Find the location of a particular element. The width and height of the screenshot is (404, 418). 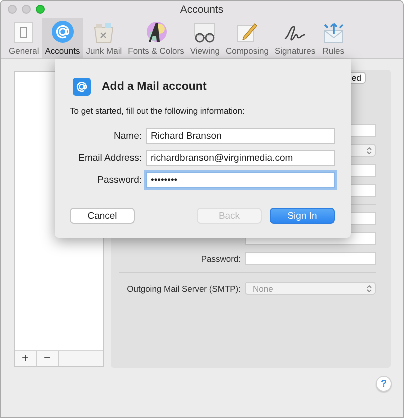

toolbar-tab: Fonts & Colors is located at coordinates (156, 38).